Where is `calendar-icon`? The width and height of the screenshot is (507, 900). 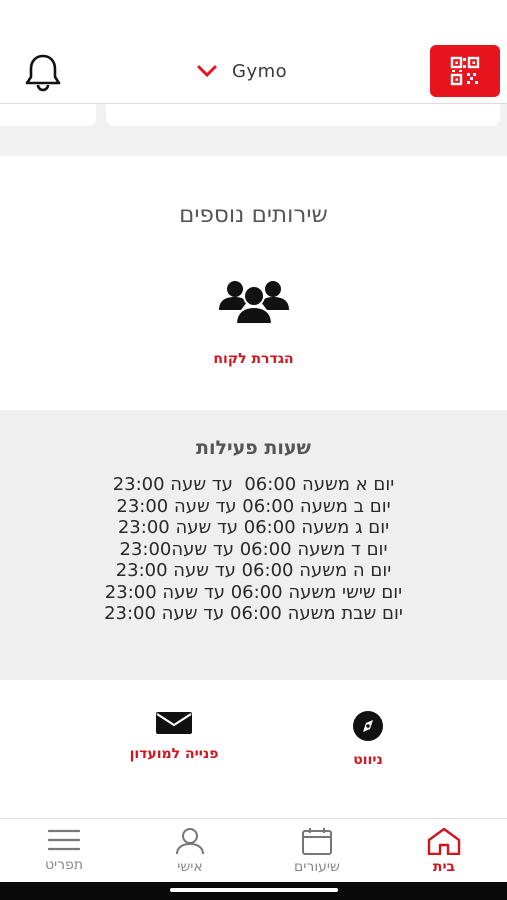
calendar-icon is located at coordinates (317, 841).